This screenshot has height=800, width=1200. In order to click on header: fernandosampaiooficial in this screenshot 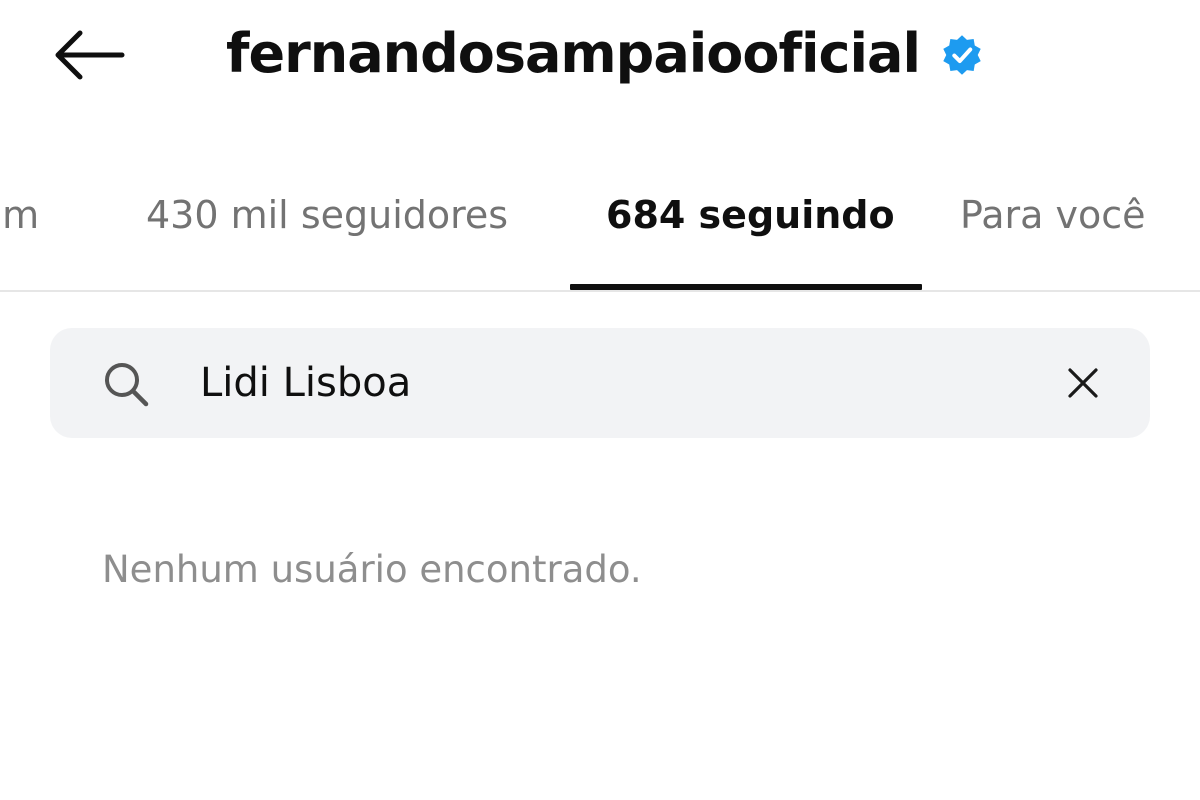, I will do `click(600, 55)`.